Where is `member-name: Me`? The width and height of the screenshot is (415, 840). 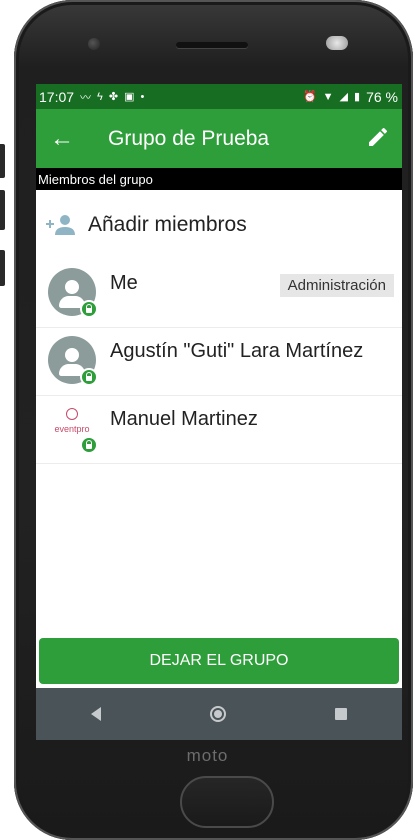 member-name: Me is located at coordinates (124, 283).